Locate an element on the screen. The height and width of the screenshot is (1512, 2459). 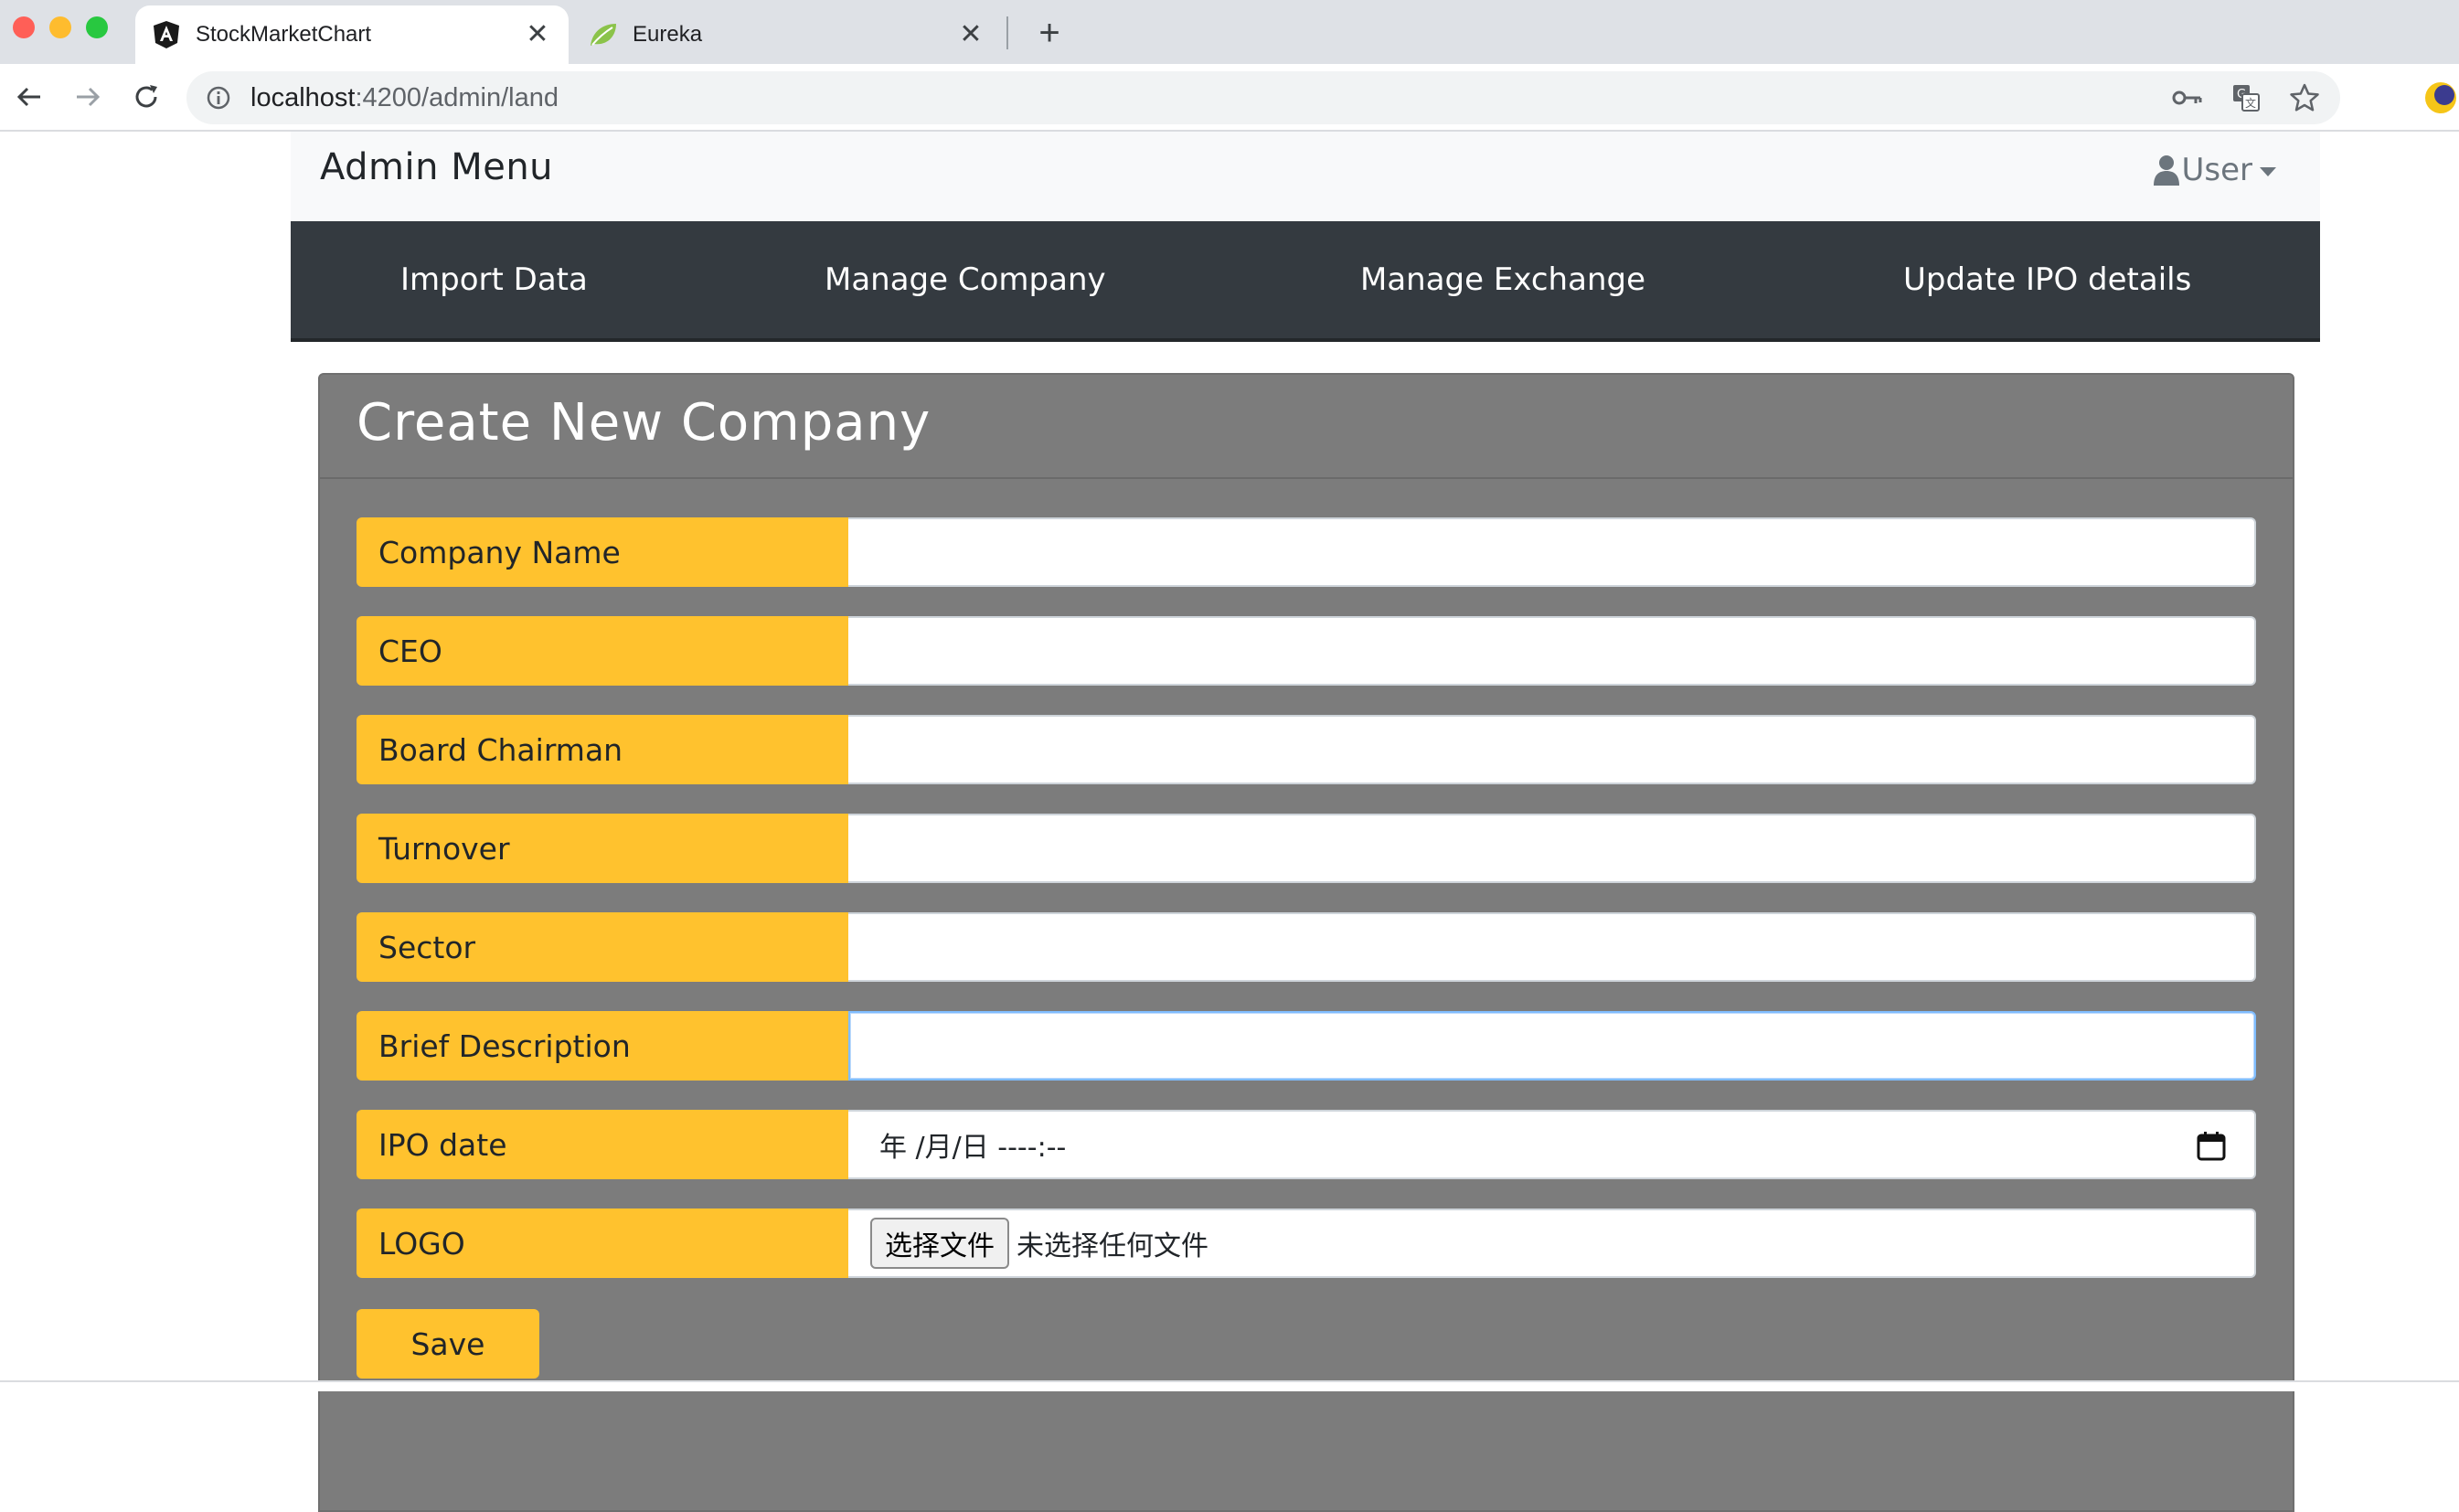
reload-icon is located at coordinates (146, 97).